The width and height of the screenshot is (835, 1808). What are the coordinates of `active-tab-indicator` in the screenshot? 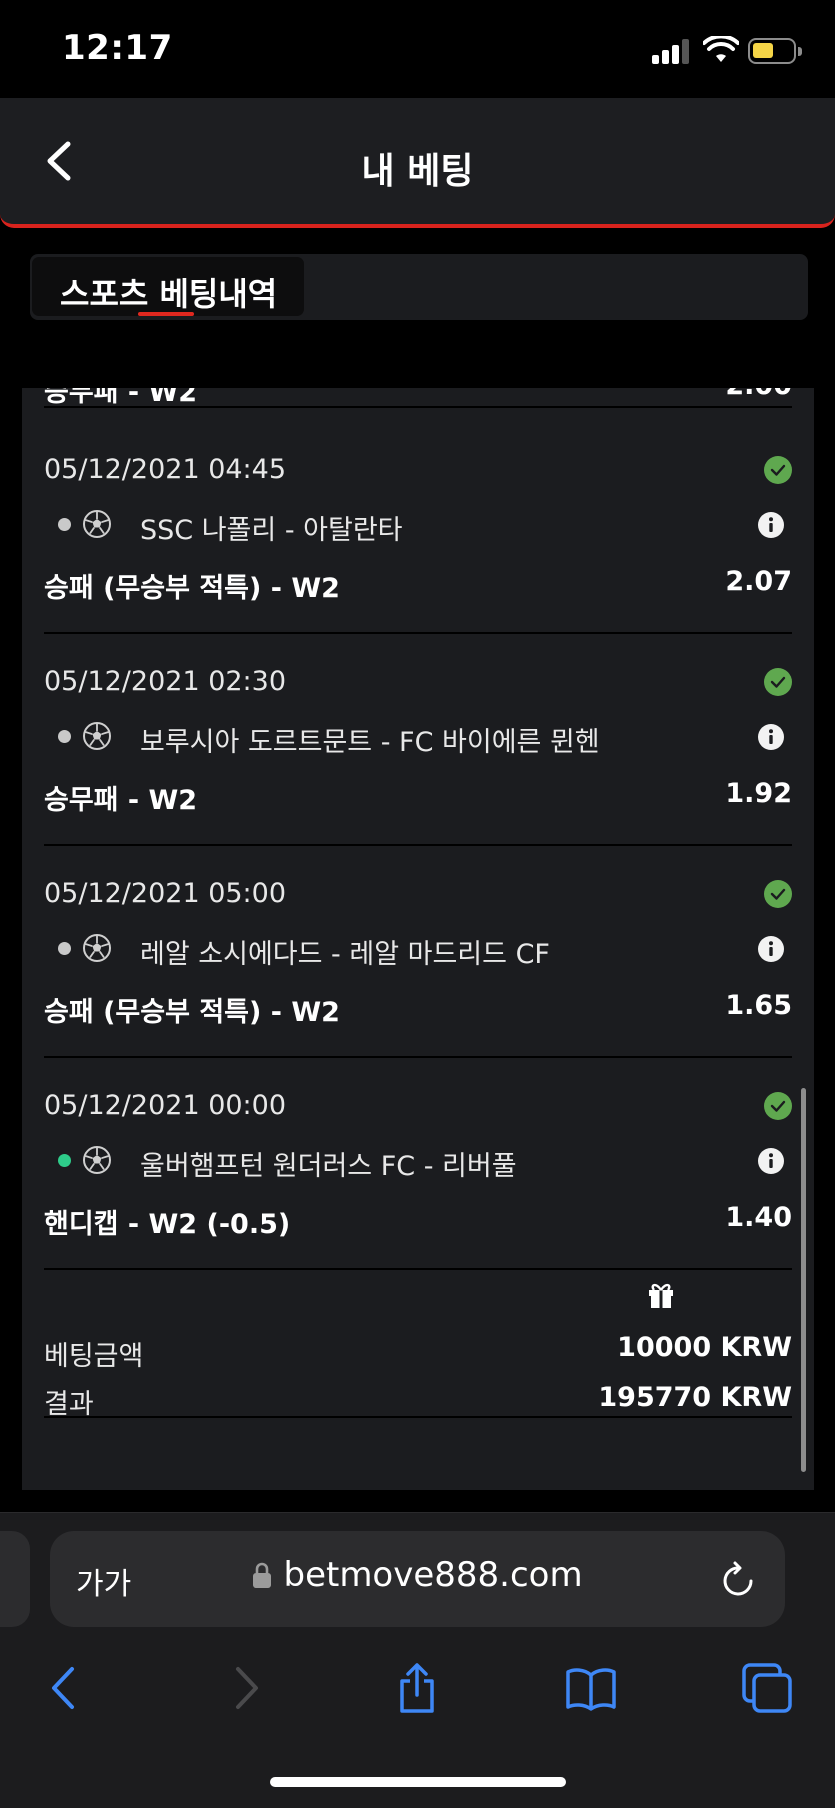 It's located at (166, 314).